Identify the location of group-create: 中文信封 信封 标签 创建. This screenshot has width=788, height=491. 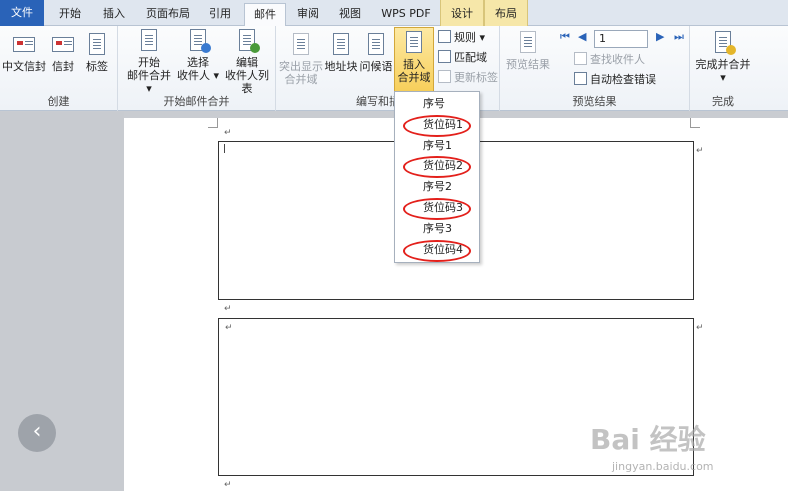
(59, 68).